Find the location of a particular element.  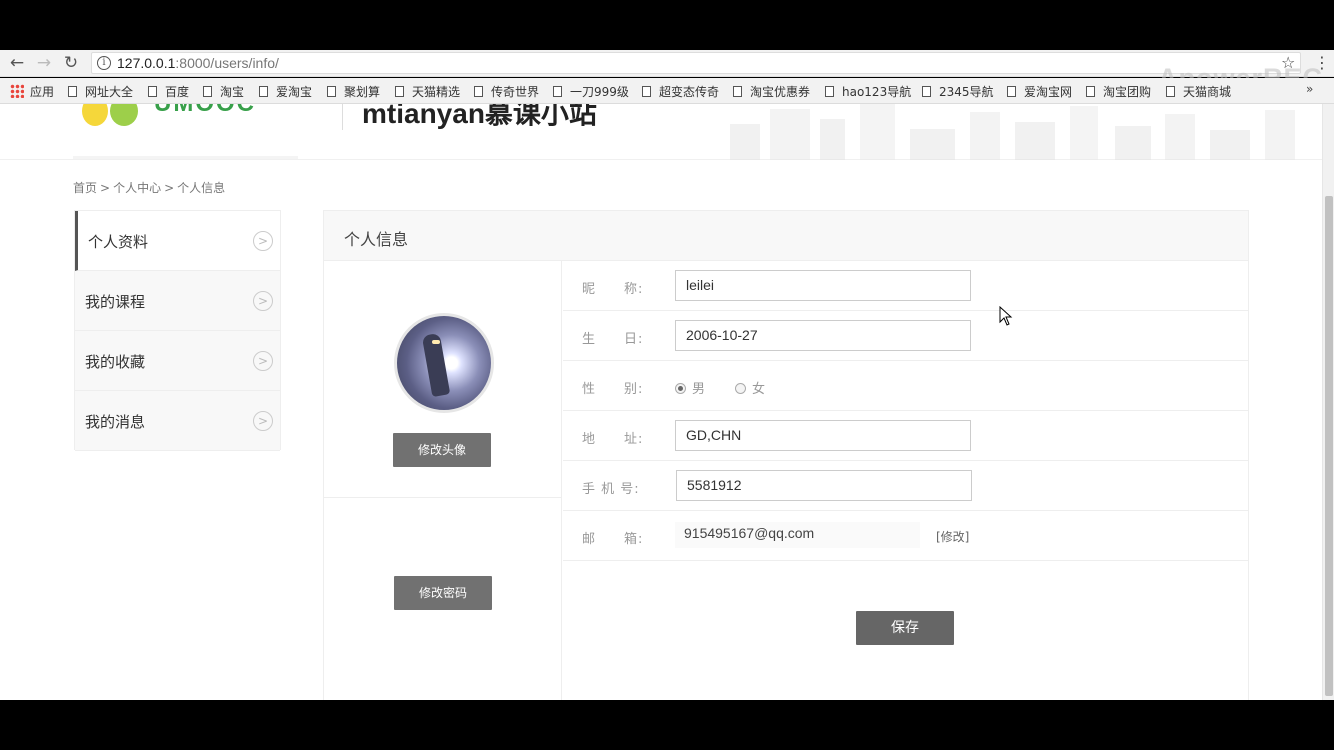

mobile-label: 手 机 号: is located at coordinates (611, 489).